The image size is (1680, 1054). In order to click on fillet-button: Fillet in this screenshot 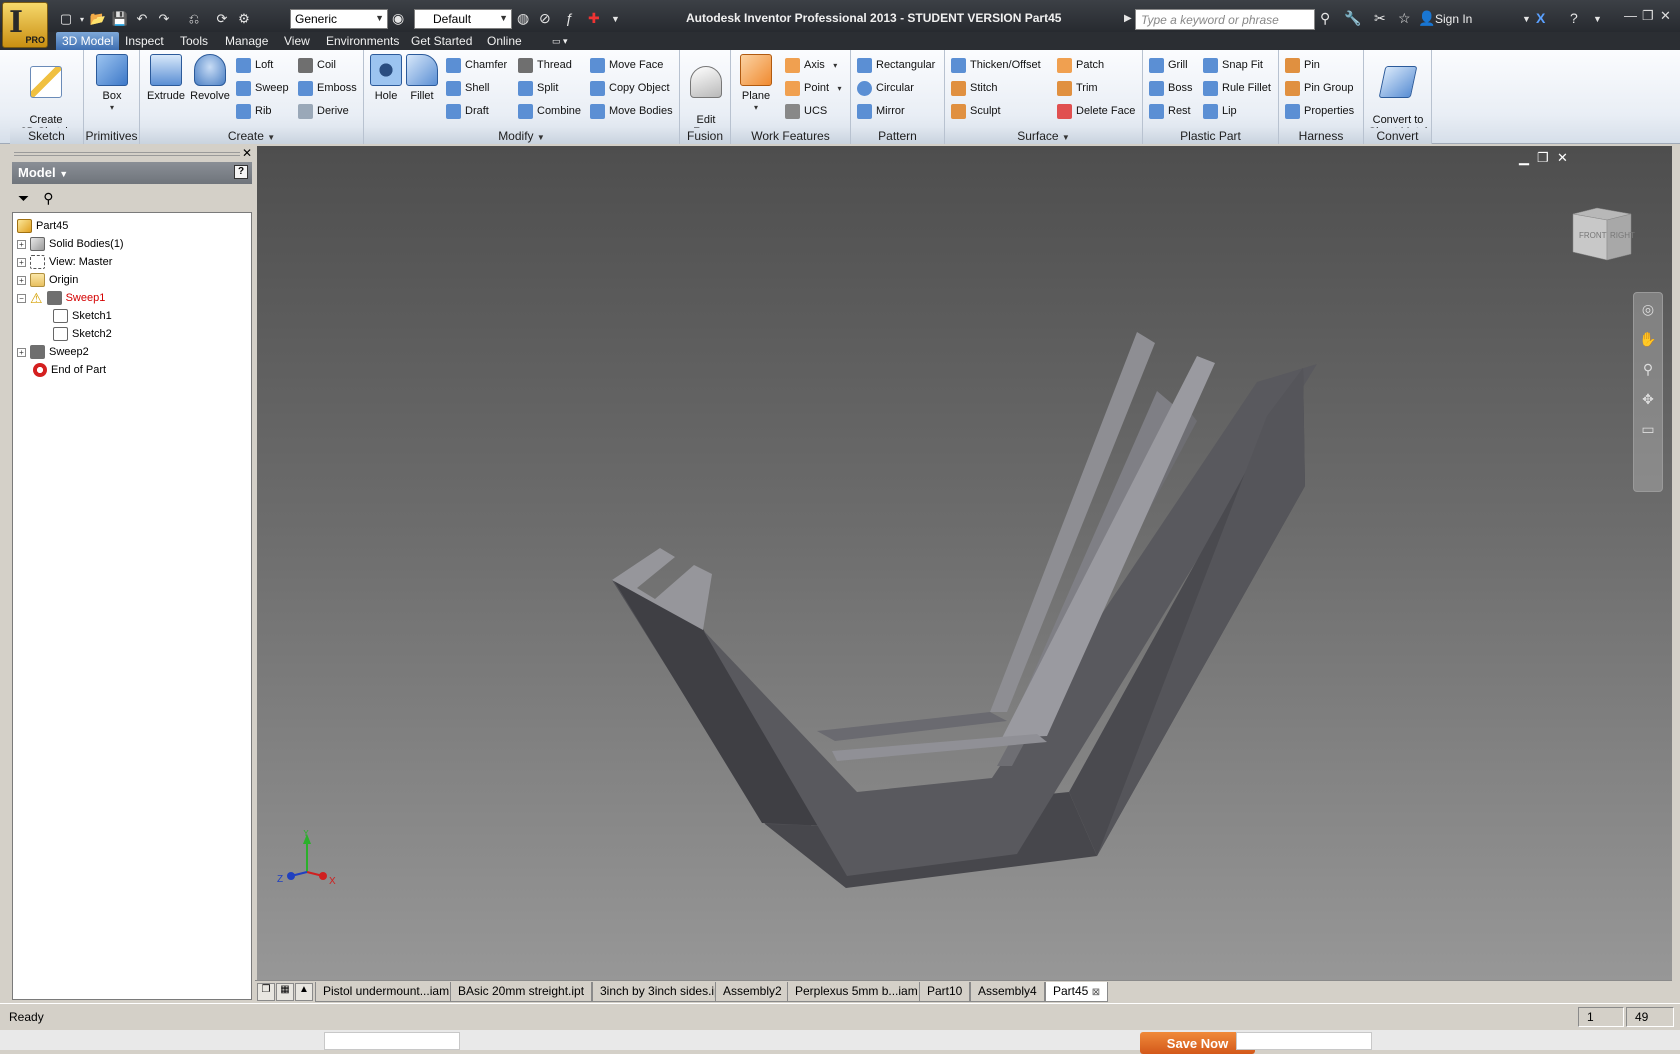, I will do `click(422, 78)`.